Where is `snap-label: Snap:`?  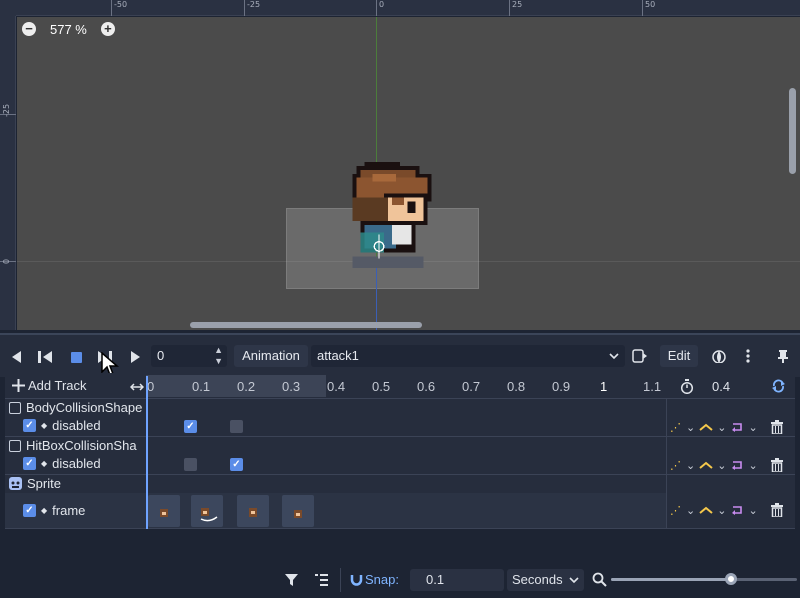 snap-label: Snap: is located at coordinates (382, 579).